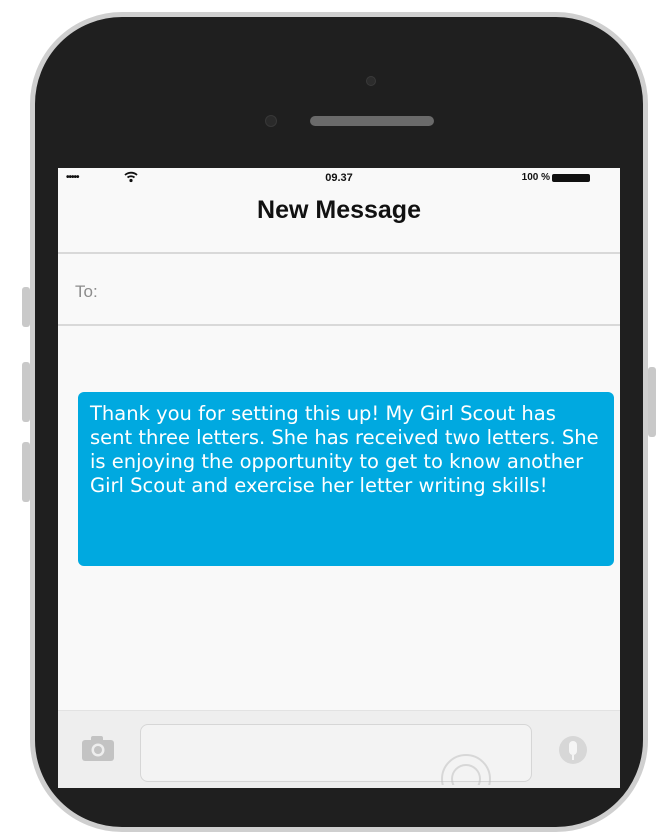 This screenshot has width=659, height=832. Describe the element at coordinates (652, 402) in the screenshot. I see `power-button` at that location.